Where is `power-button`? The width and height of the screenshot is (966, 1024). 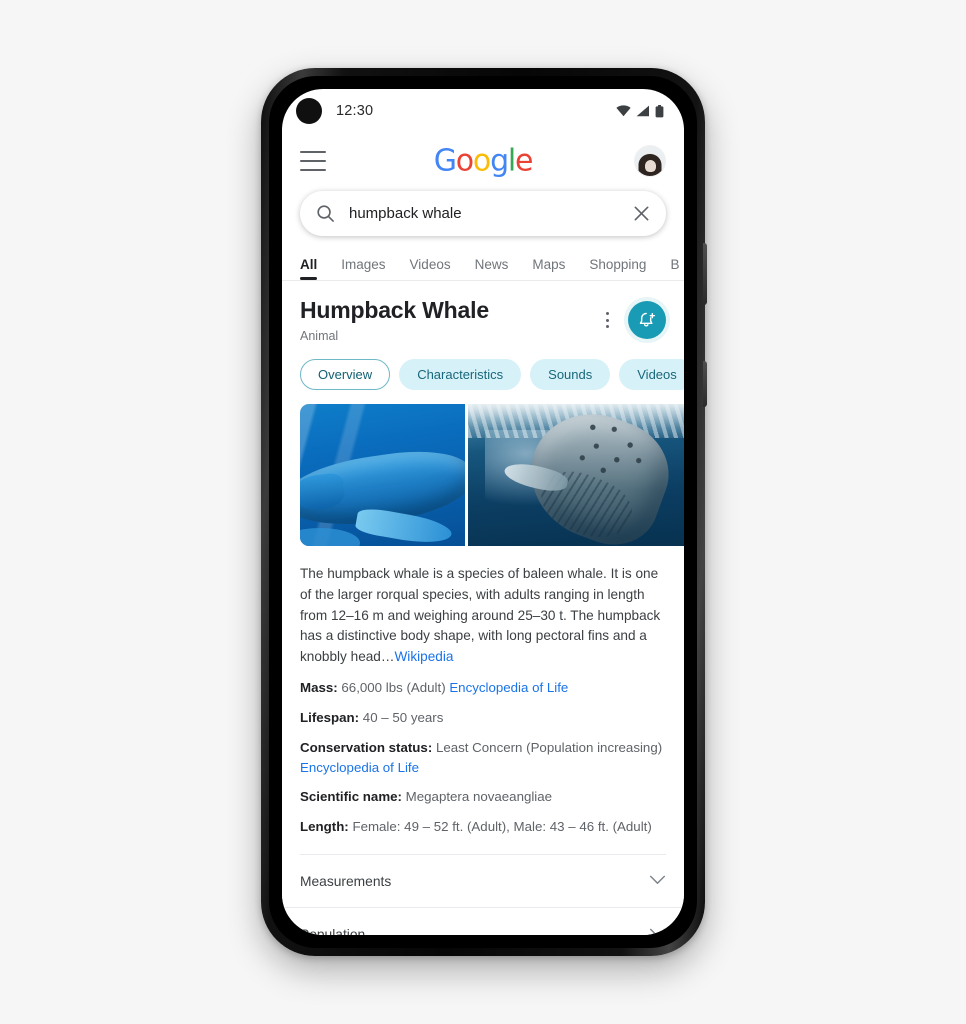 power-button is located at coordinates (705, 384).